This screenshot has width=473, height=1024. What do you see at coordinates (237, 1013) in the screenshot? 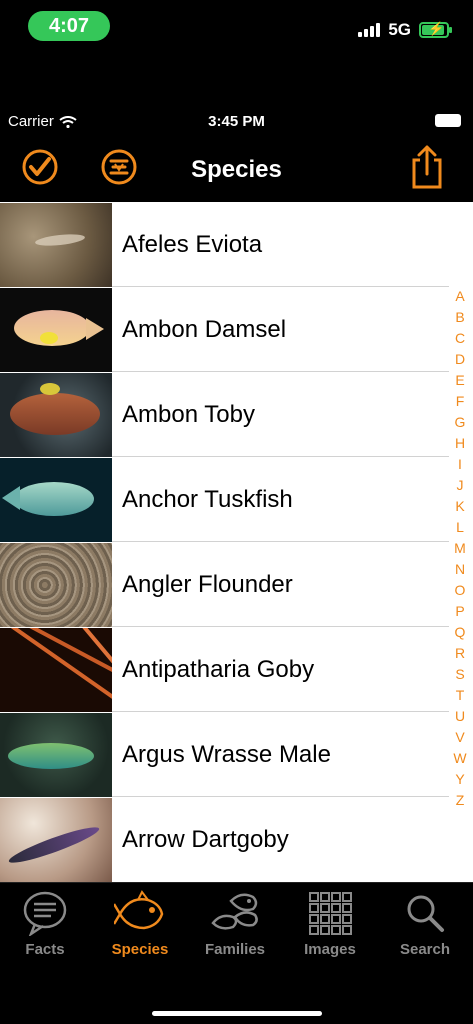
I see `home-indicator` at bounding box center [237, 1013].